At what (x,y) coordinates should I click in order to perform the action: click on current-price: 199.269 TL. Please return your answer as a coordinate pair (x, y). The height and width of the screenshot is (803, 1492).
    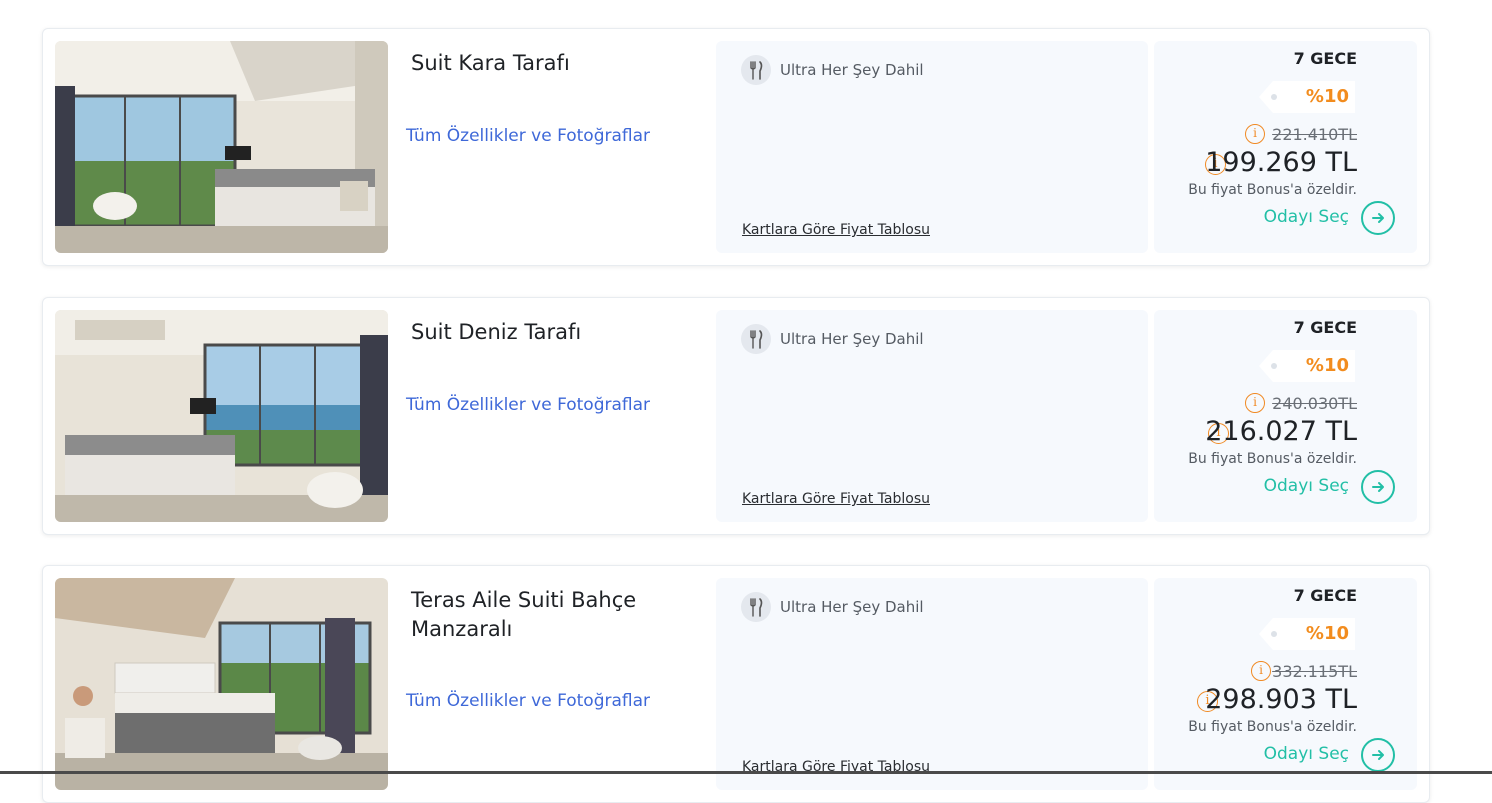
    Looking at the image, I should click on (1281, 162).